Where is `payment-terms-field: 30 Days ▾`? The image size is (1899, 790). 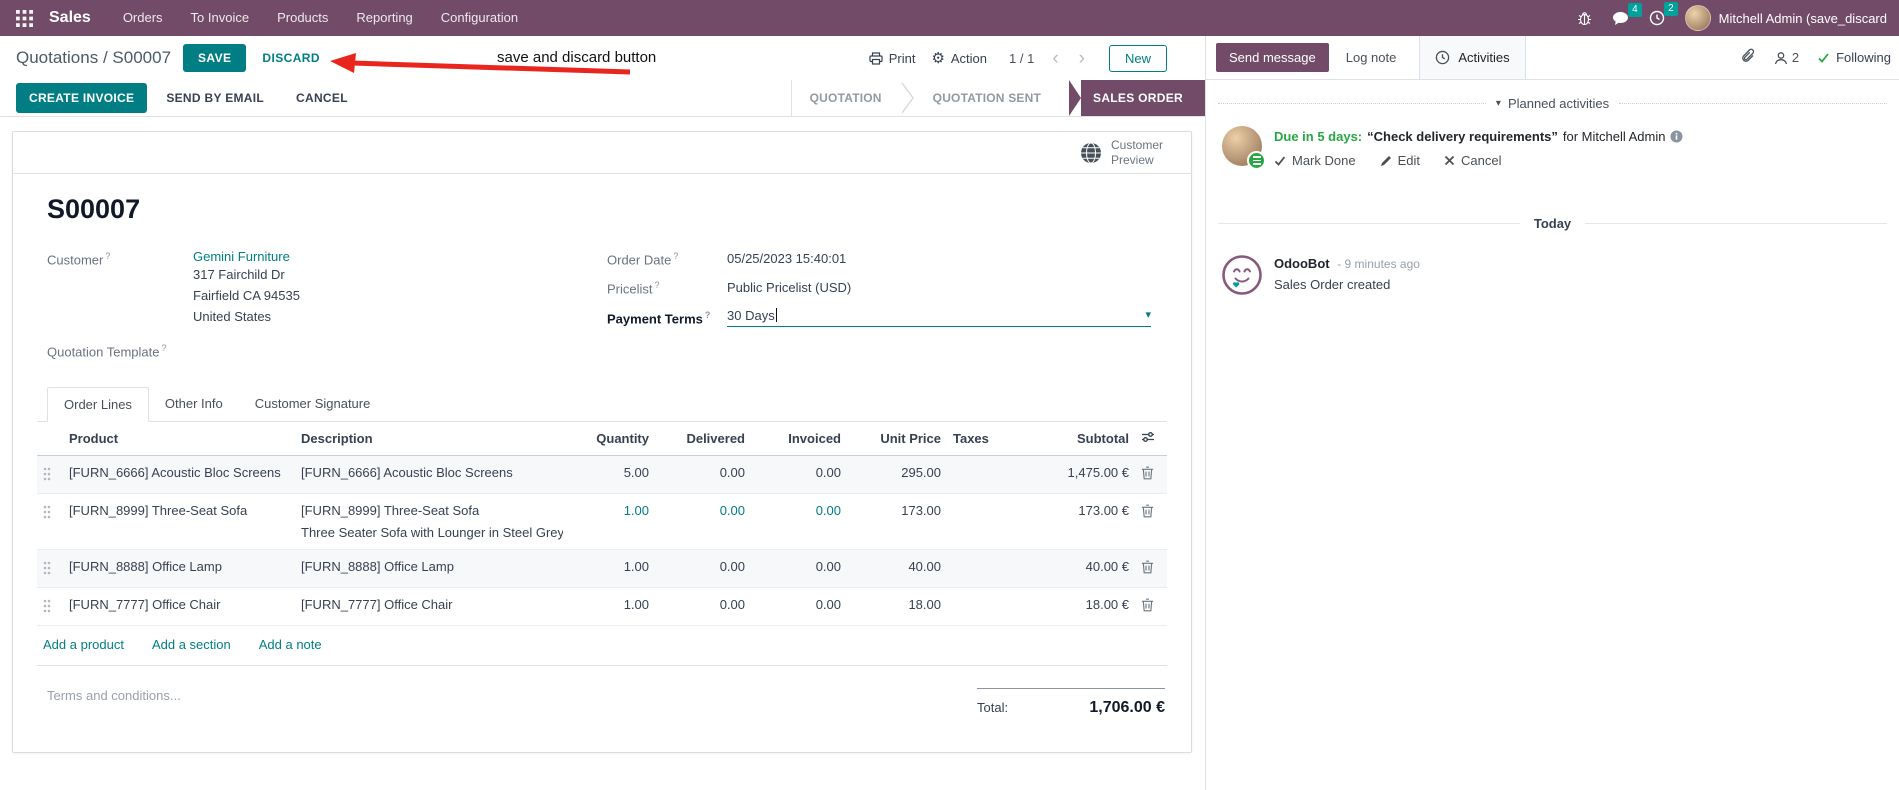
payment-terms-field: 30 Days ▾ is located at coordinates (939, 317).